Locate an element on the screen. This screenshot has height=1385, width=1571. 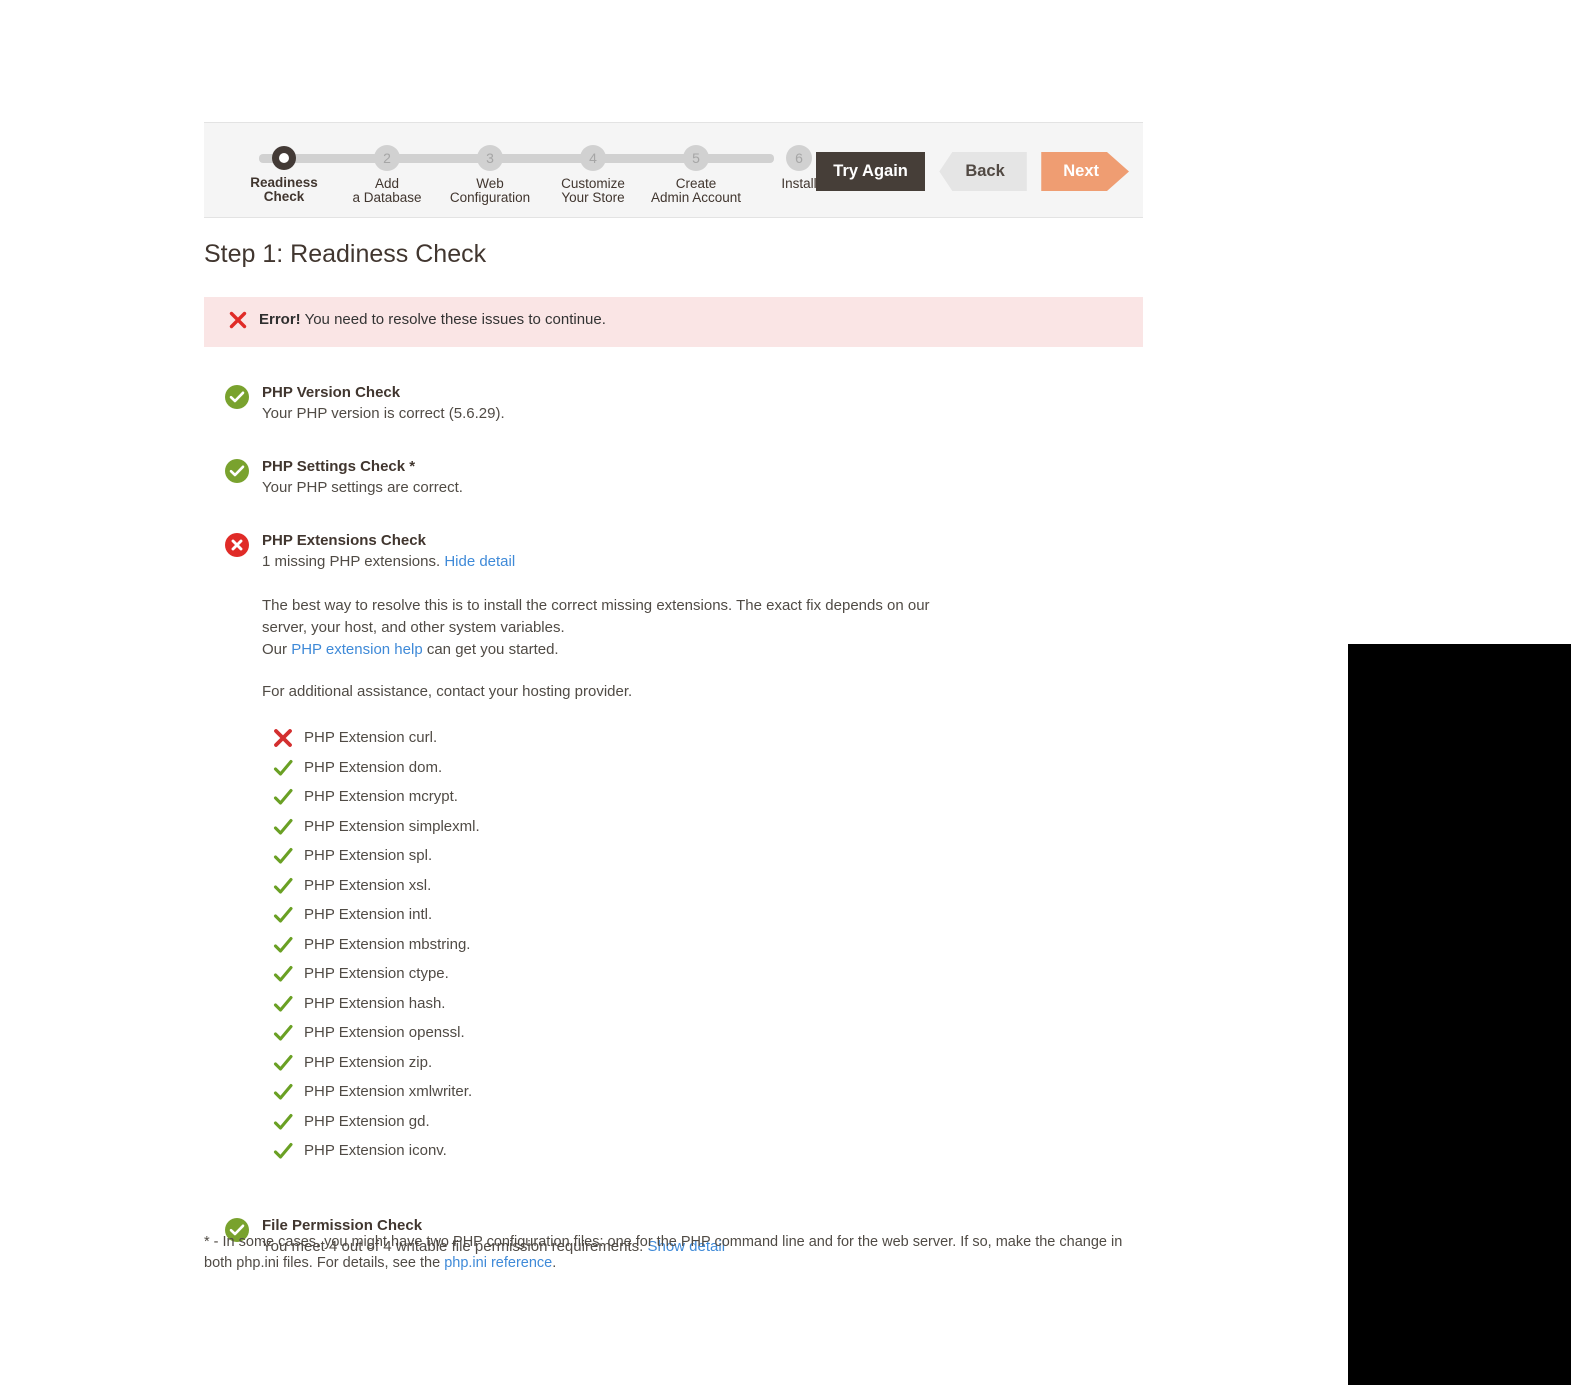
php-version-check-desc: Your PHP version is correct (5.6.29). is located at coordinates (383, 413).